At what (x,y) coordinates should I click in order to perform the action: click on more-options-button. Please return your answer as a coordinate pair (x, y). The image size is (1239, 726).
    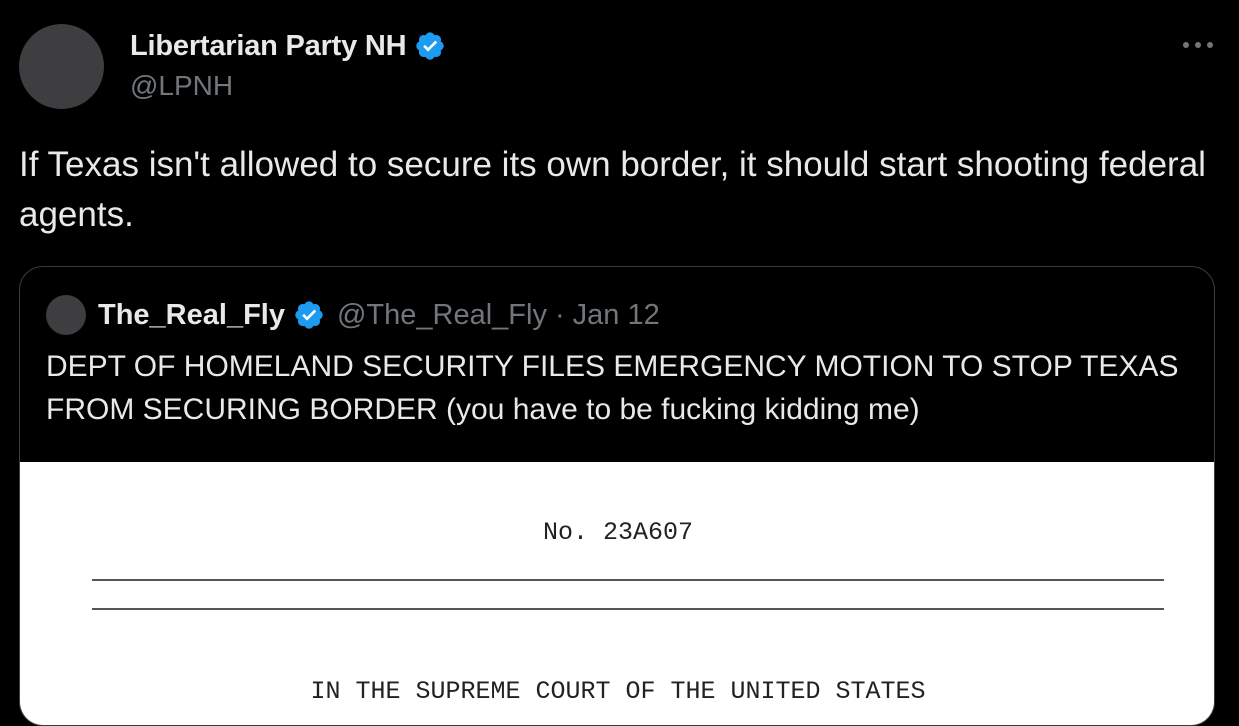
    Looking at the image, I should click on (1198, 45).